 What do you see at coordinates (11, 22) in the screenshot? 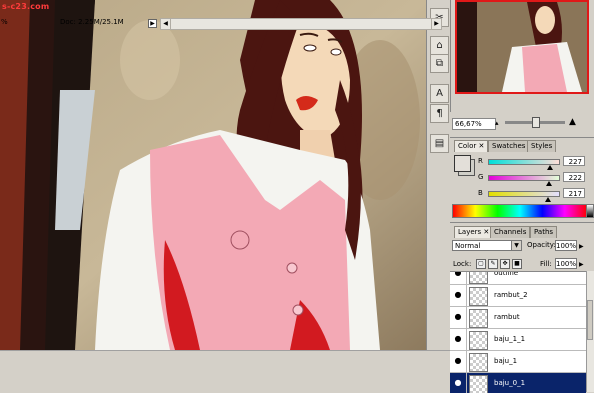
I see `status-zoom-readout: %` at bounding box center [11, 22].